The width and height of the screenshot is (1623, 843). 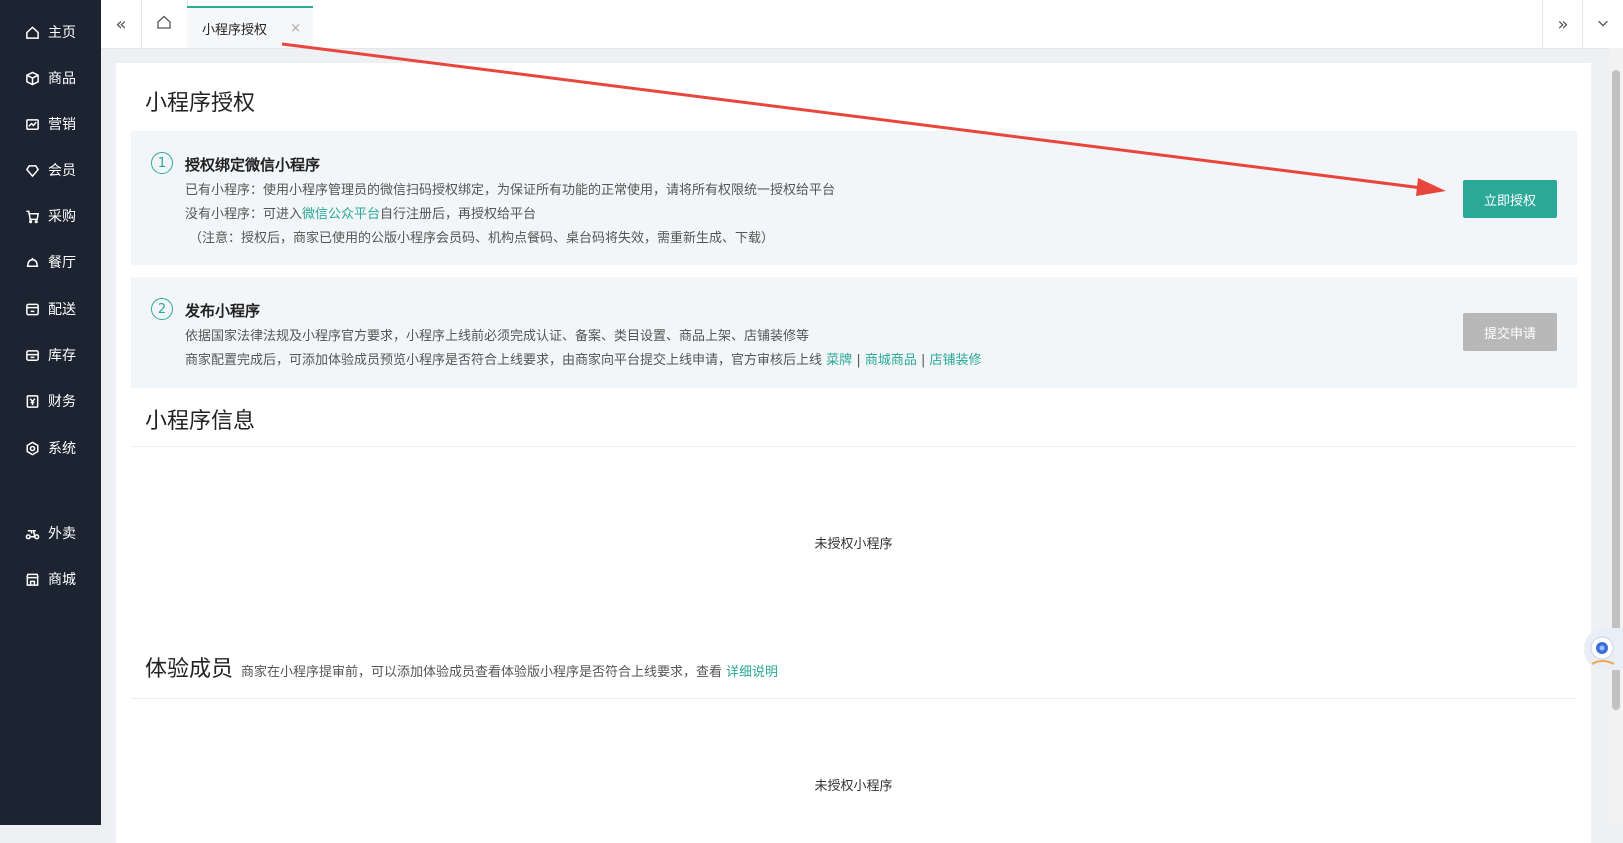 What do you see at coordinates (752, 670) in the screenshot?
I see `details-link: 详细说明` at bounding box center [752, 670].